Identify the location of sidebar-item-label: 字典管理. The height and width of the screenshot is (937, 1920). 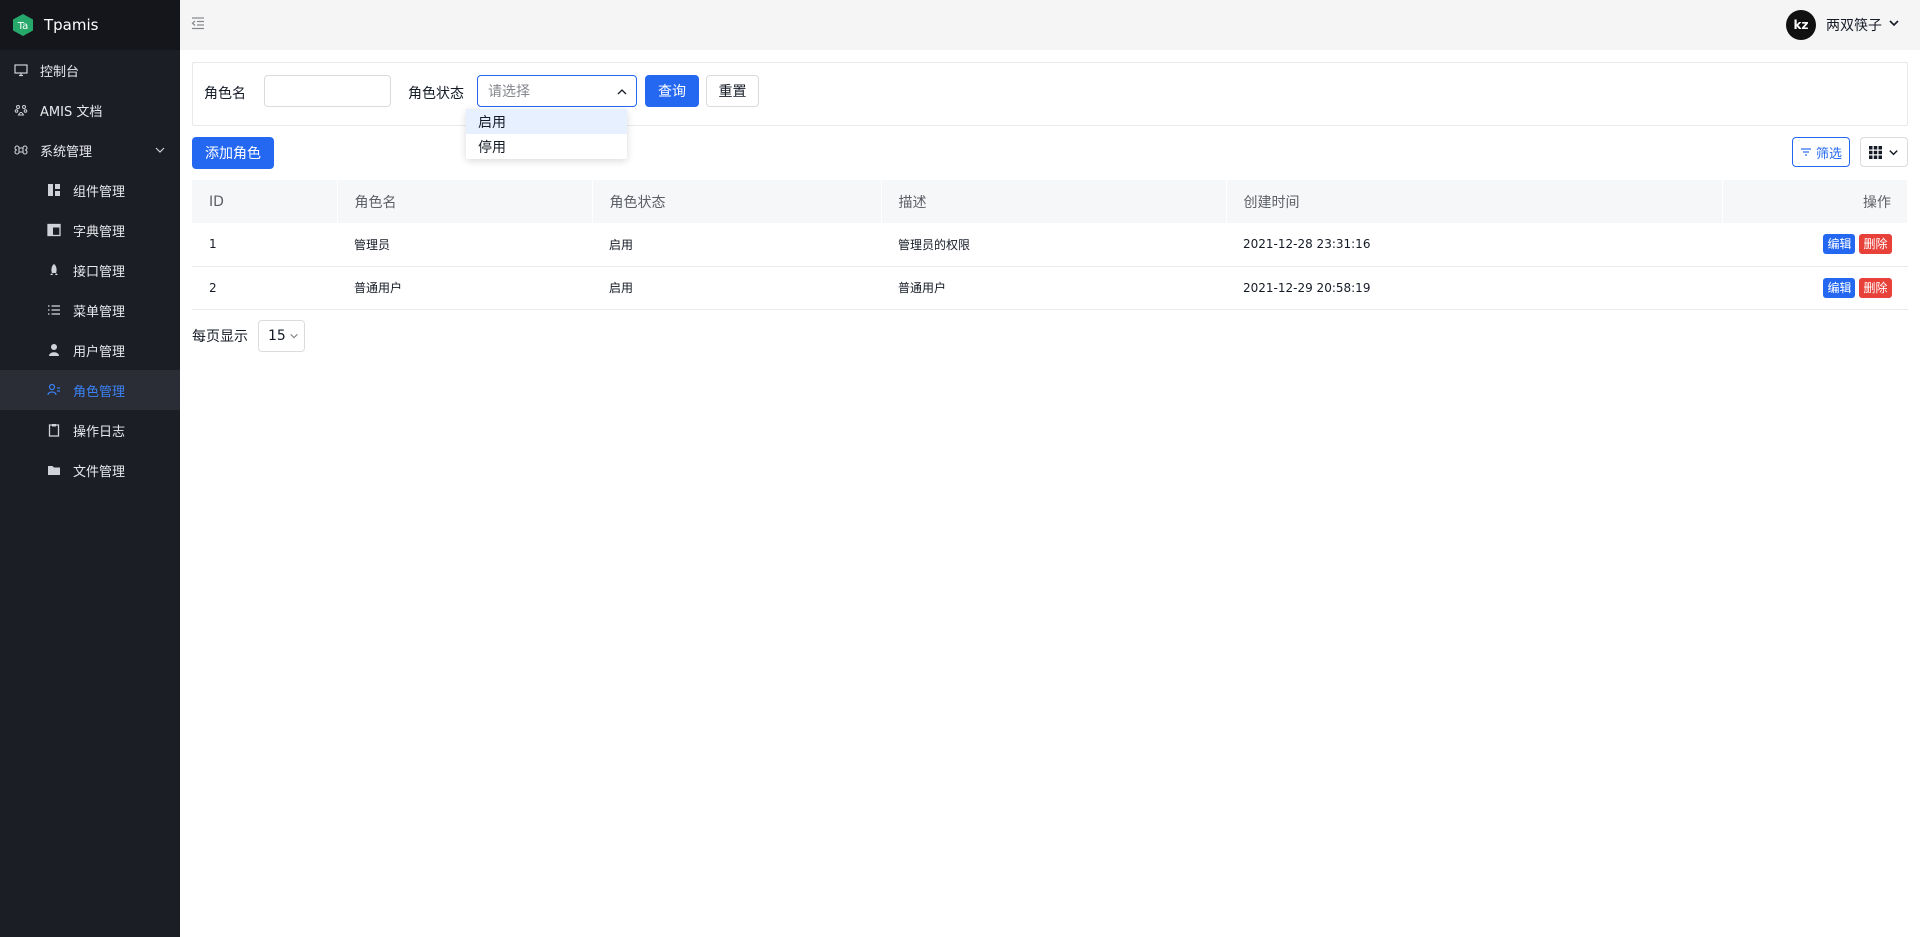
(99, 232).